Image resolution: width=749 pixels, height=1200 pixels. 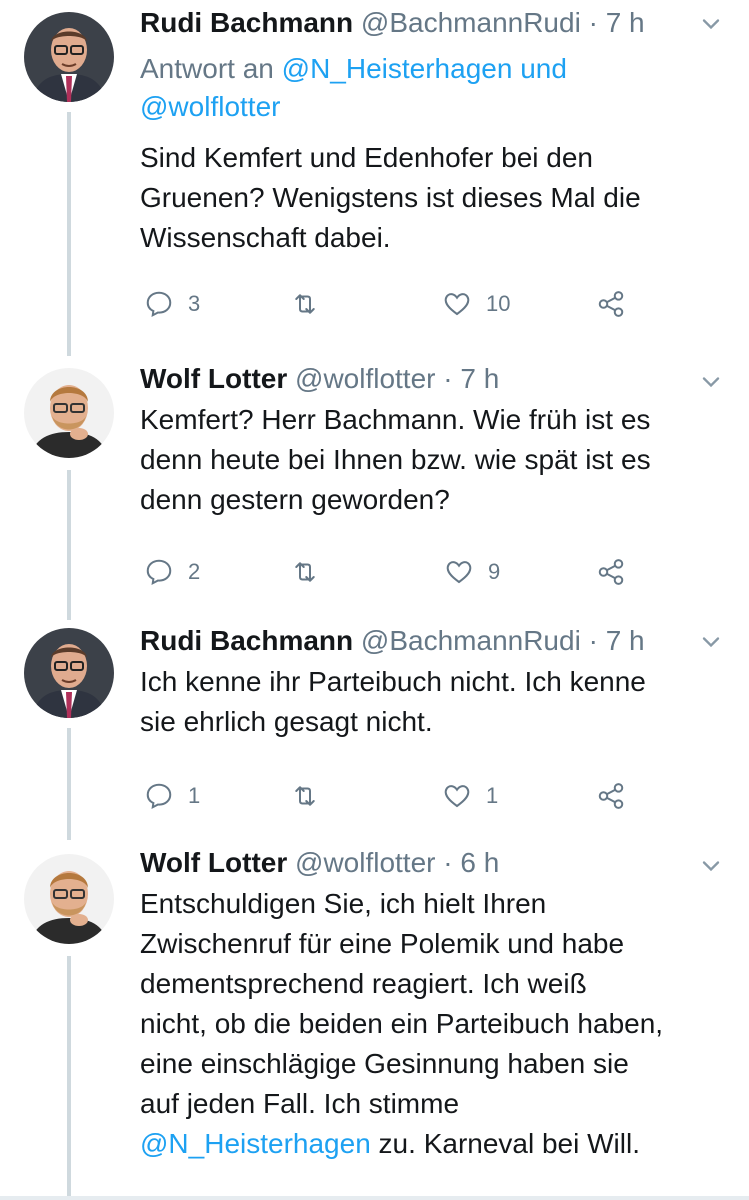 What do you see at coordinates (432, 304) in the screenshot?
I see `tweet-actions: 3 10` at bounding box center [432, 304].